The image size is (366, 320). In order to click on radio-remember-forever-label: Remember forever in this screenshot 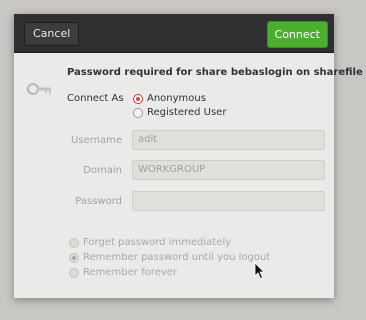, I will do `click(130, 272)`.